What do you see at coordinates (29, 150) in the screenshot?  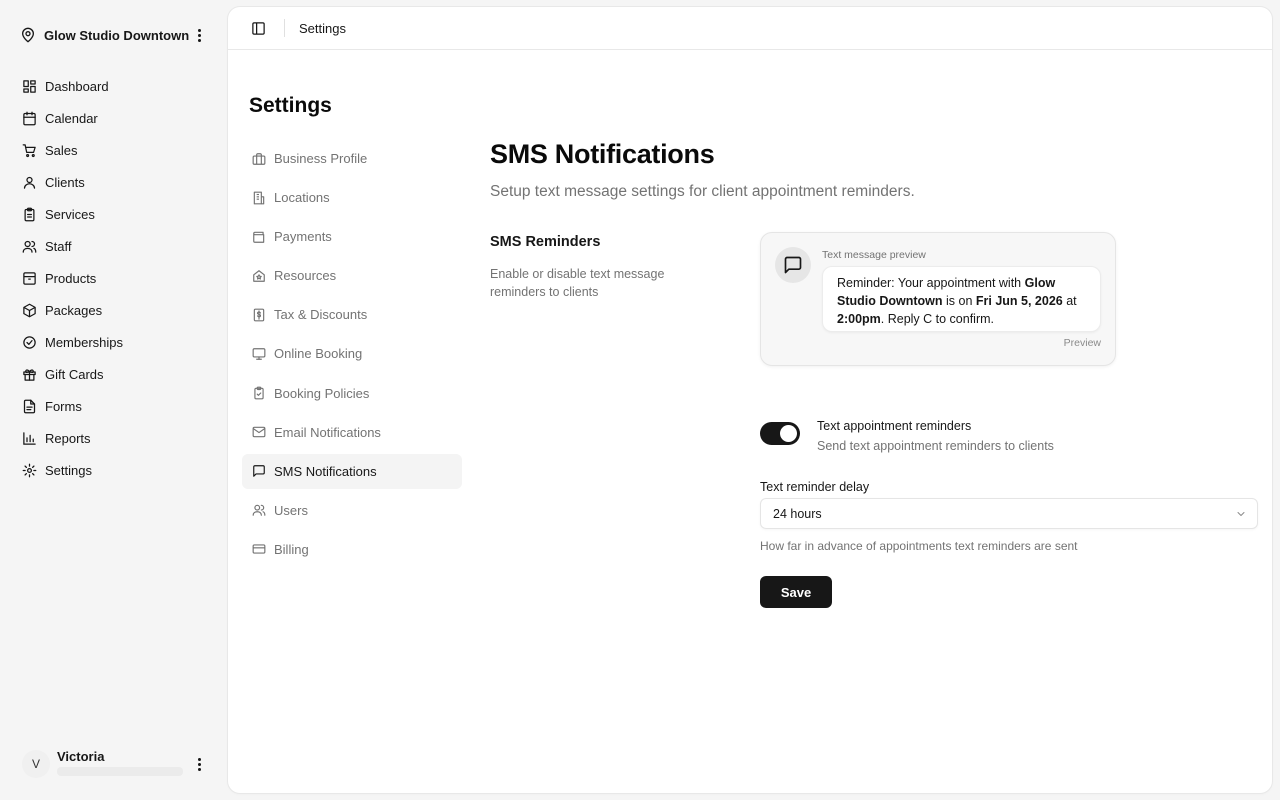 I see `cart-icon` at bounding box center [29, 150].